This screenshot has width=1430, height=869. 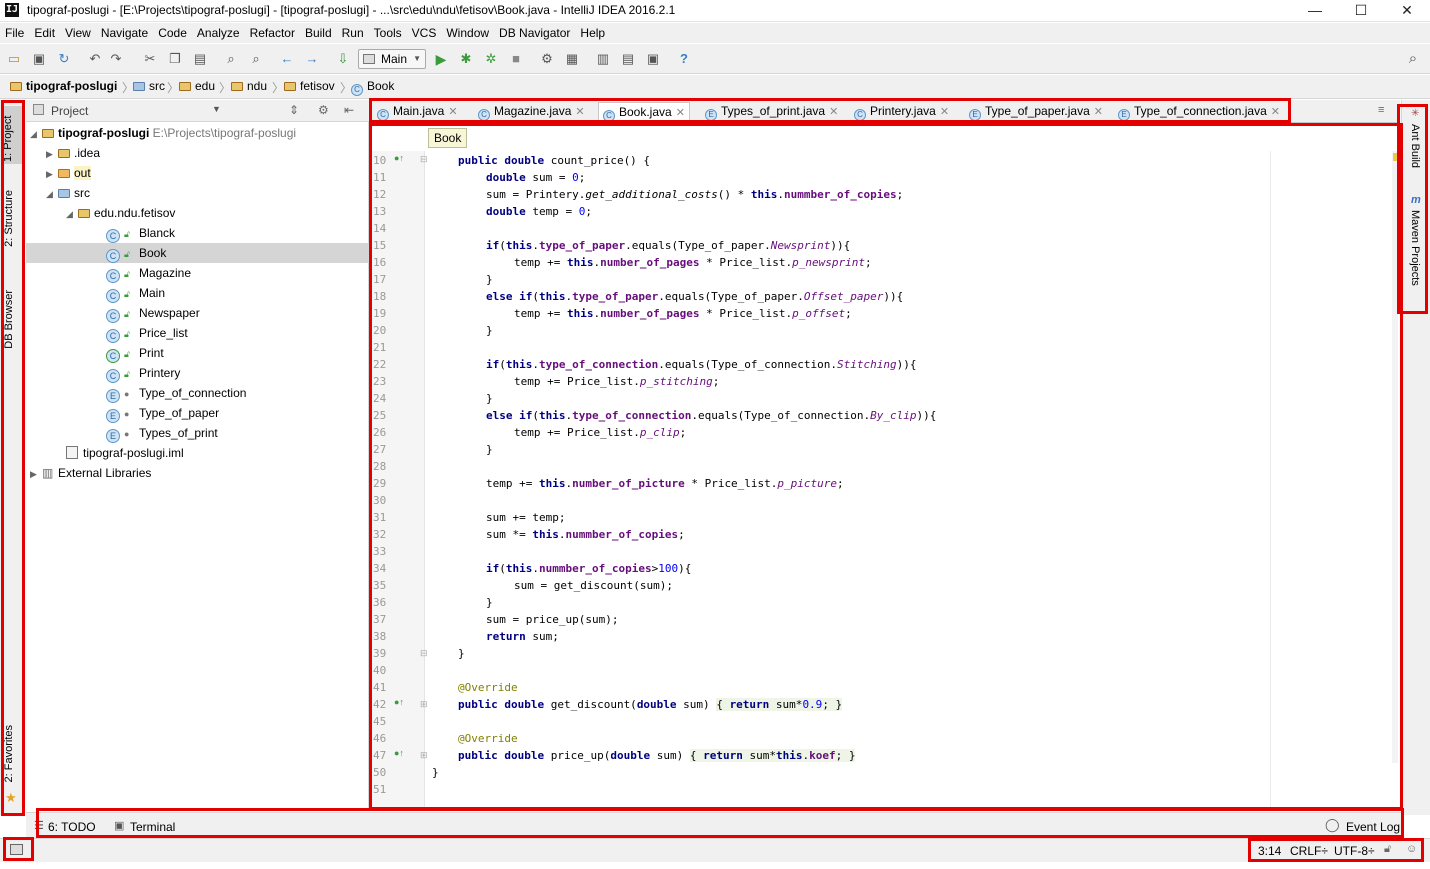 I want to click on menu-build: Build, so click(x=318, y=33).